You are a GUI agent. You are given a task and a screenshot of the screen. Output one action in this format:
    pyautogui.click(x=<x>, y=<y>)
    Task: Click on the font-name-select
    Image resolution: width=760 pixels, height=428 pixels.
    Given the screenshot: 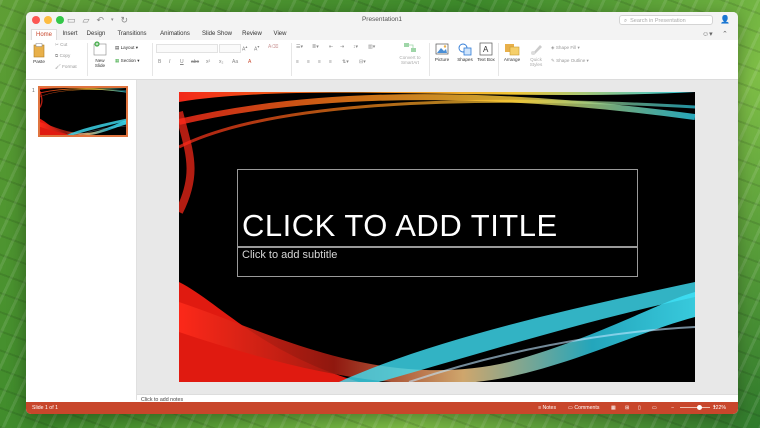 What is the action you would take?
    pyautogui.click(x=187, y=48)
    